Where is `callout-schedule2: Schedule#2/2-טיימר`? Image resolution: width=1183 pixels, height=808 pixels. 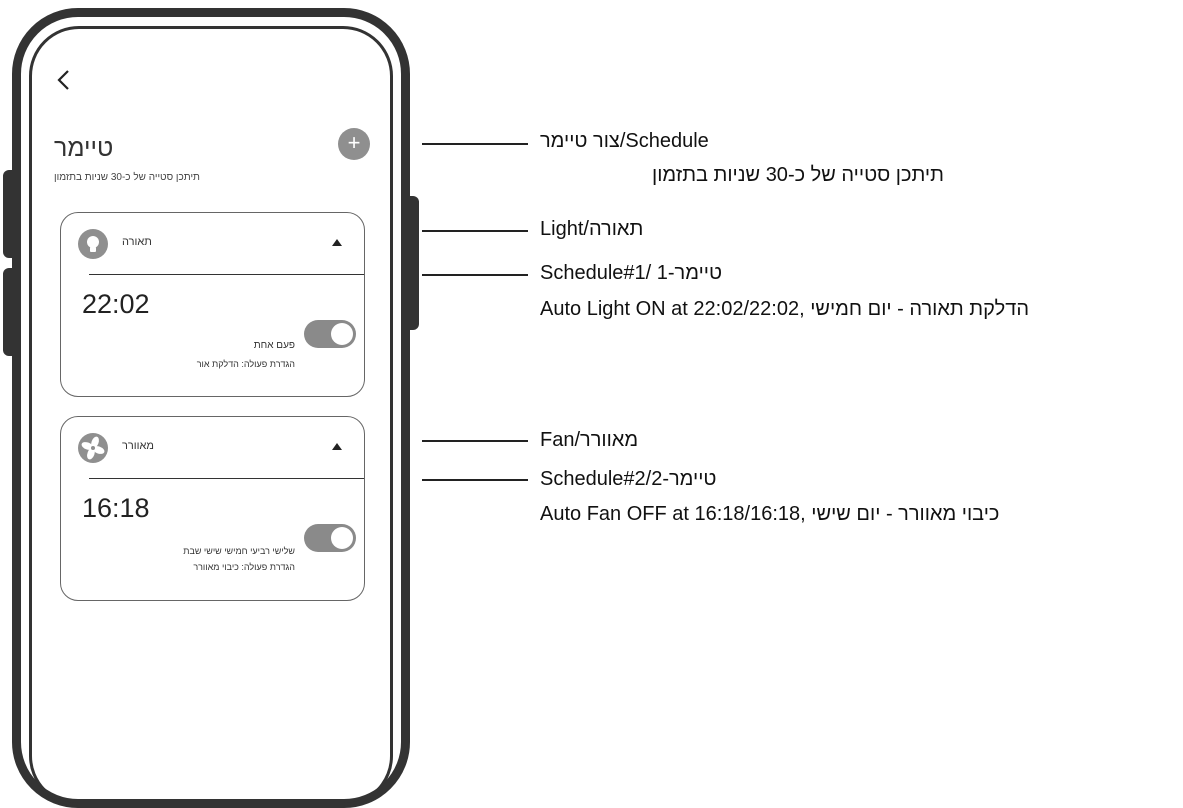
callout-schedule2: Schedule#2/2-טיימר is located at coordinates (628, 479).